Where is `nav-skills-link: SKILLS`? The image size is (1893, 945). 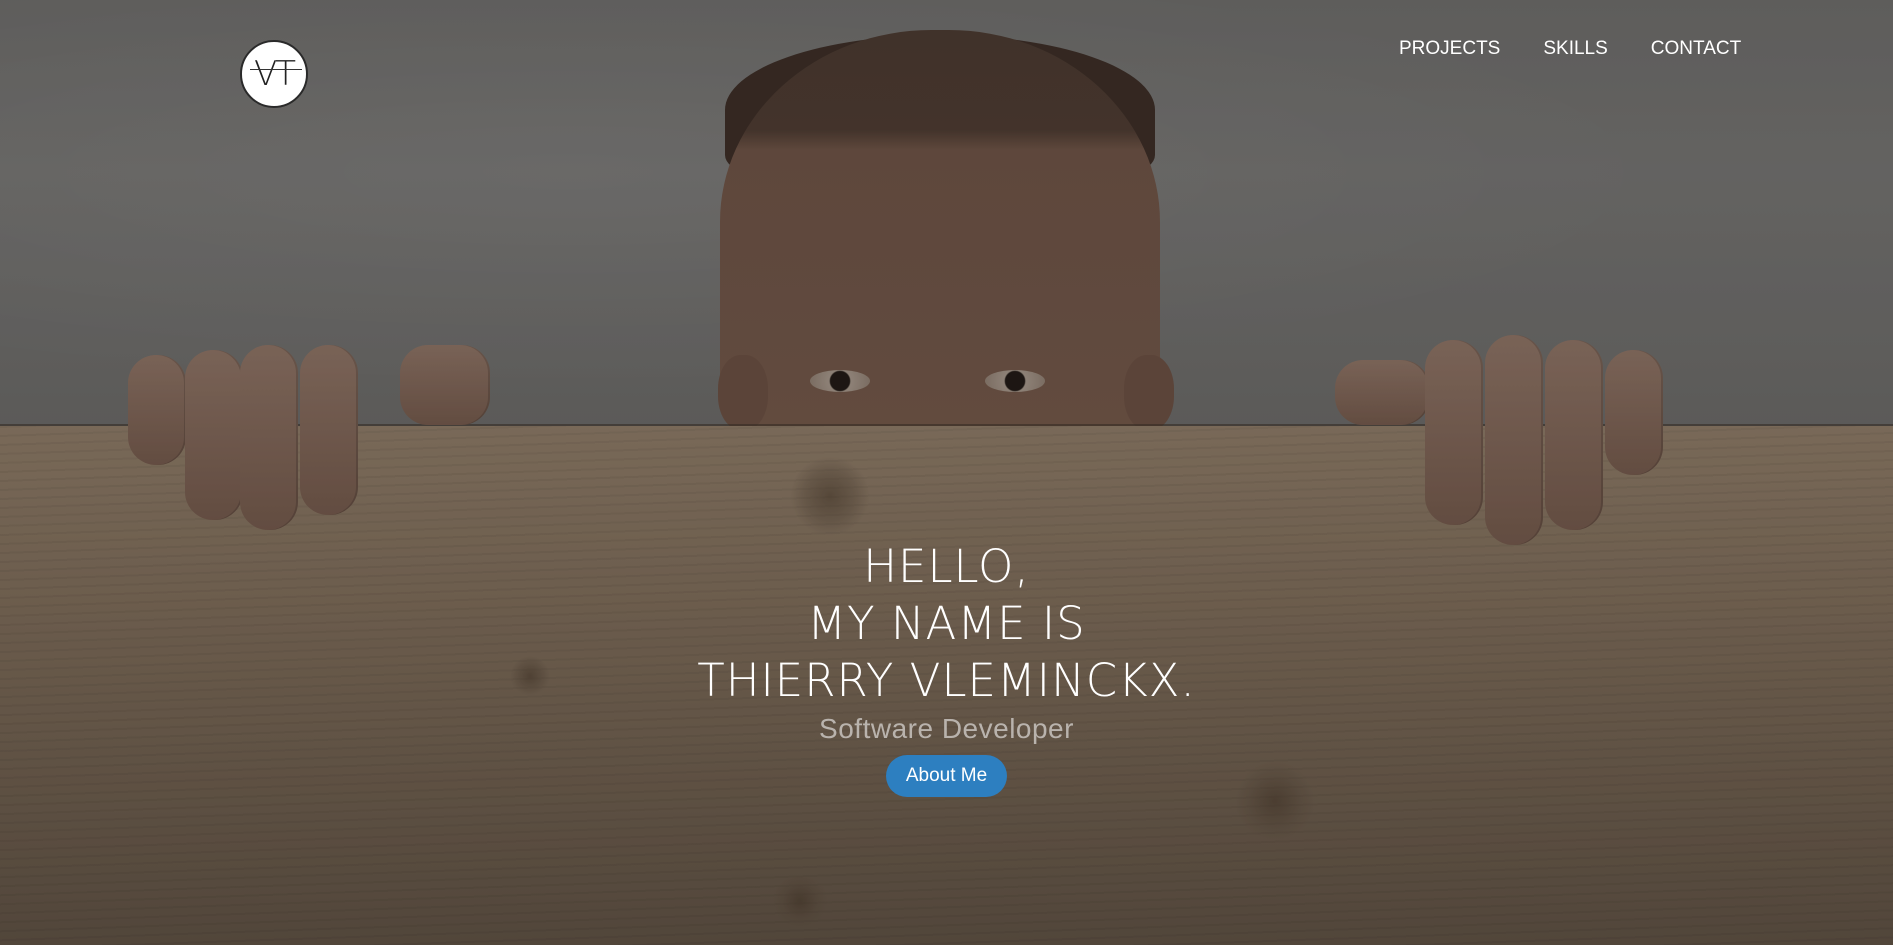 nav-skills-link: SKILLS is located at coordinates (1575, 49).